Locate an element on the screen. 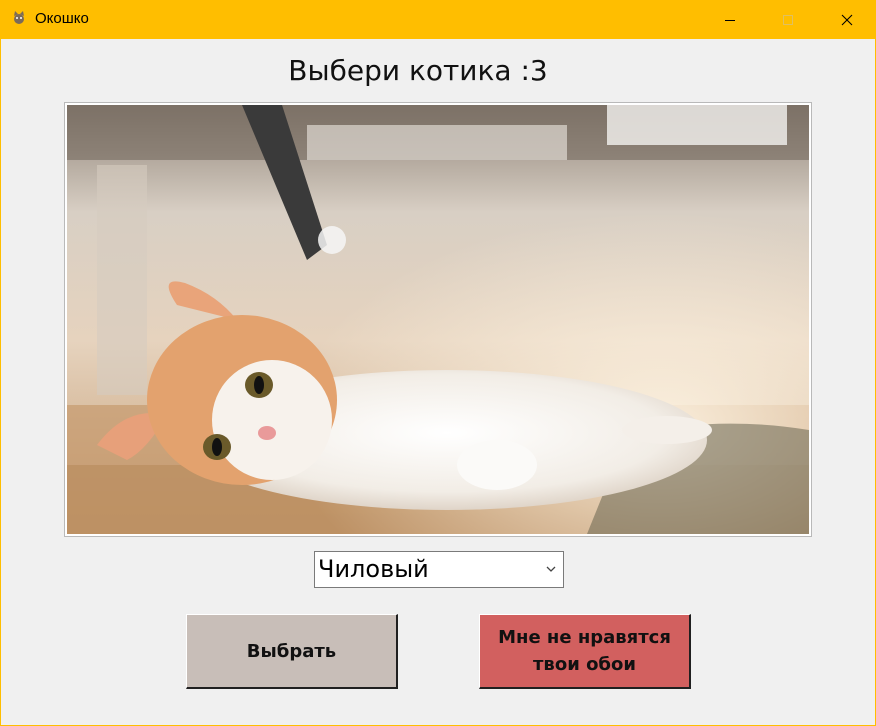  close-button is located at coordinates (847, 19).